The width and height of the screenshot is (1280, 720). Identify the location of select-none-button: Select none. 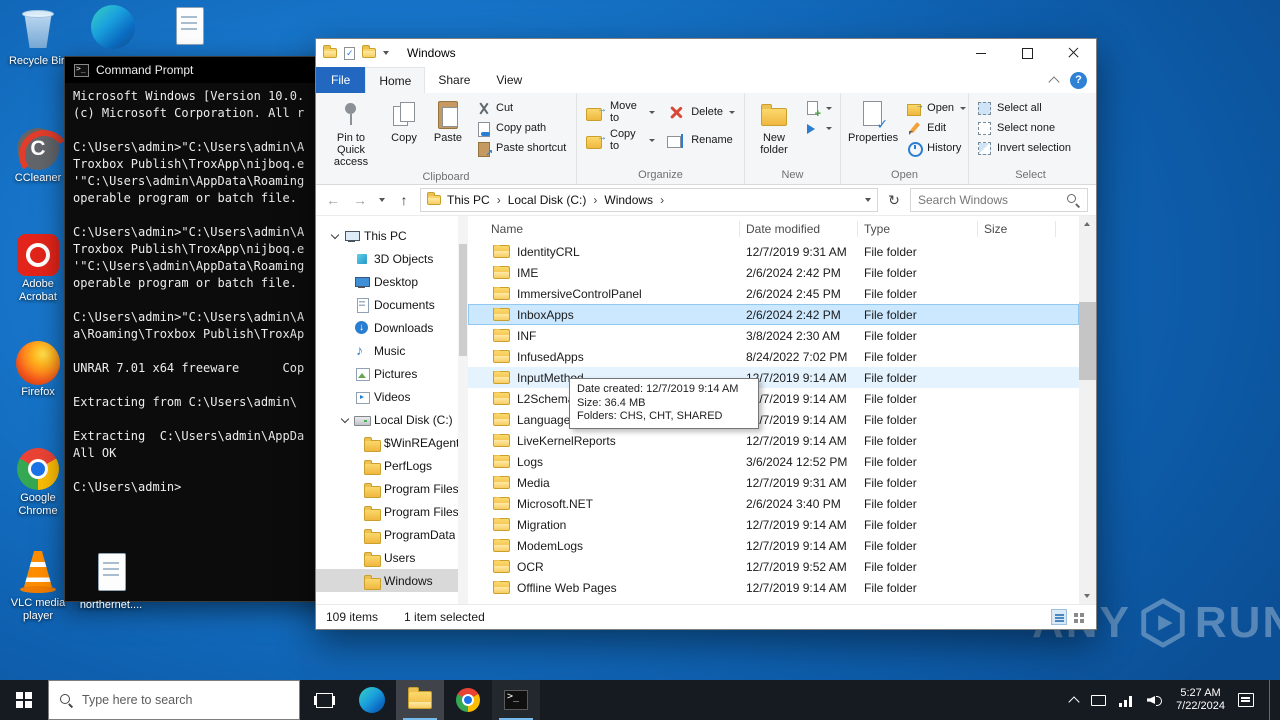
(1024, 128).